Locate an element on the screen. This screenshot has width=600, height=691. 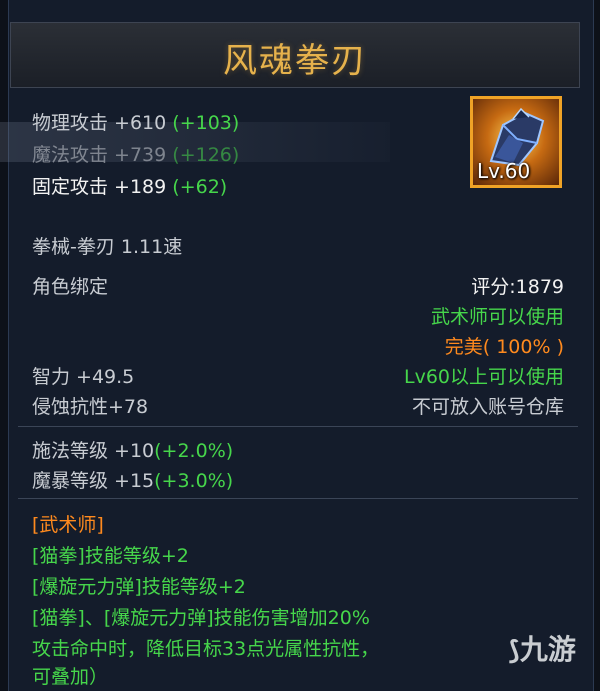
usable-class: 武术师可以使用 is located at coordinates (497, 317).